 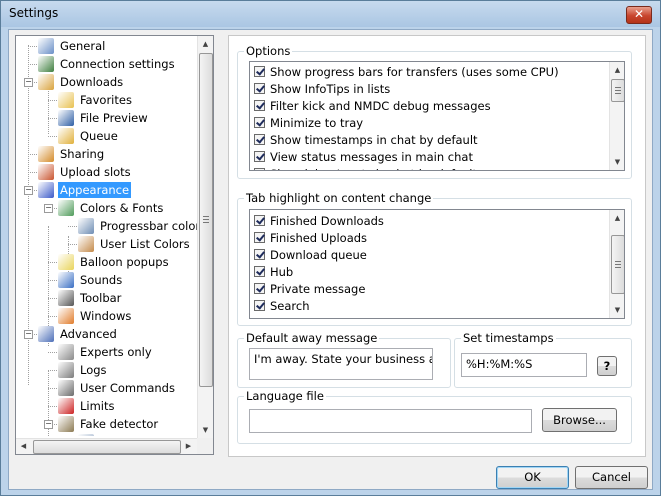 What do you see at coordinates (137, 226) in the screenshot?
I see `tree-item-progressbar-colors: Progressbar colors` at bounding box center [137, 226].